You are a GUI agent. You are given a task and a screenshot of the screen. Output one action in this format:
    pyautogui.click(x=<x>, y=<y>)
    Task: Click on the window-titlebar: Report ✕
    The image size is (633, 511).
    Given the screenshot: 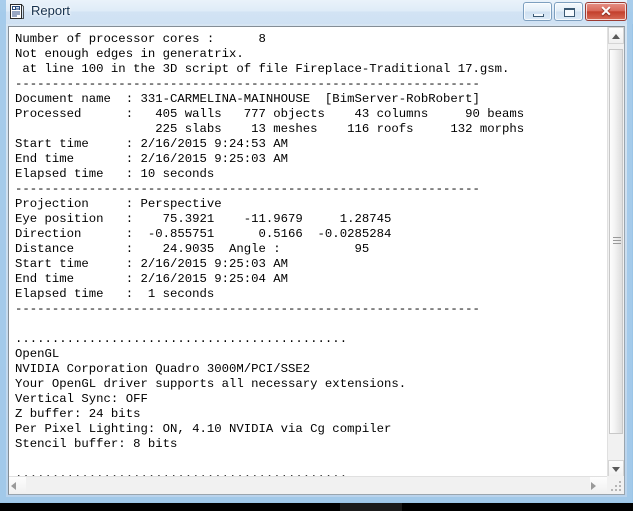 What is the action you would take?
    pyautogui.click(x=316, y=12)
    